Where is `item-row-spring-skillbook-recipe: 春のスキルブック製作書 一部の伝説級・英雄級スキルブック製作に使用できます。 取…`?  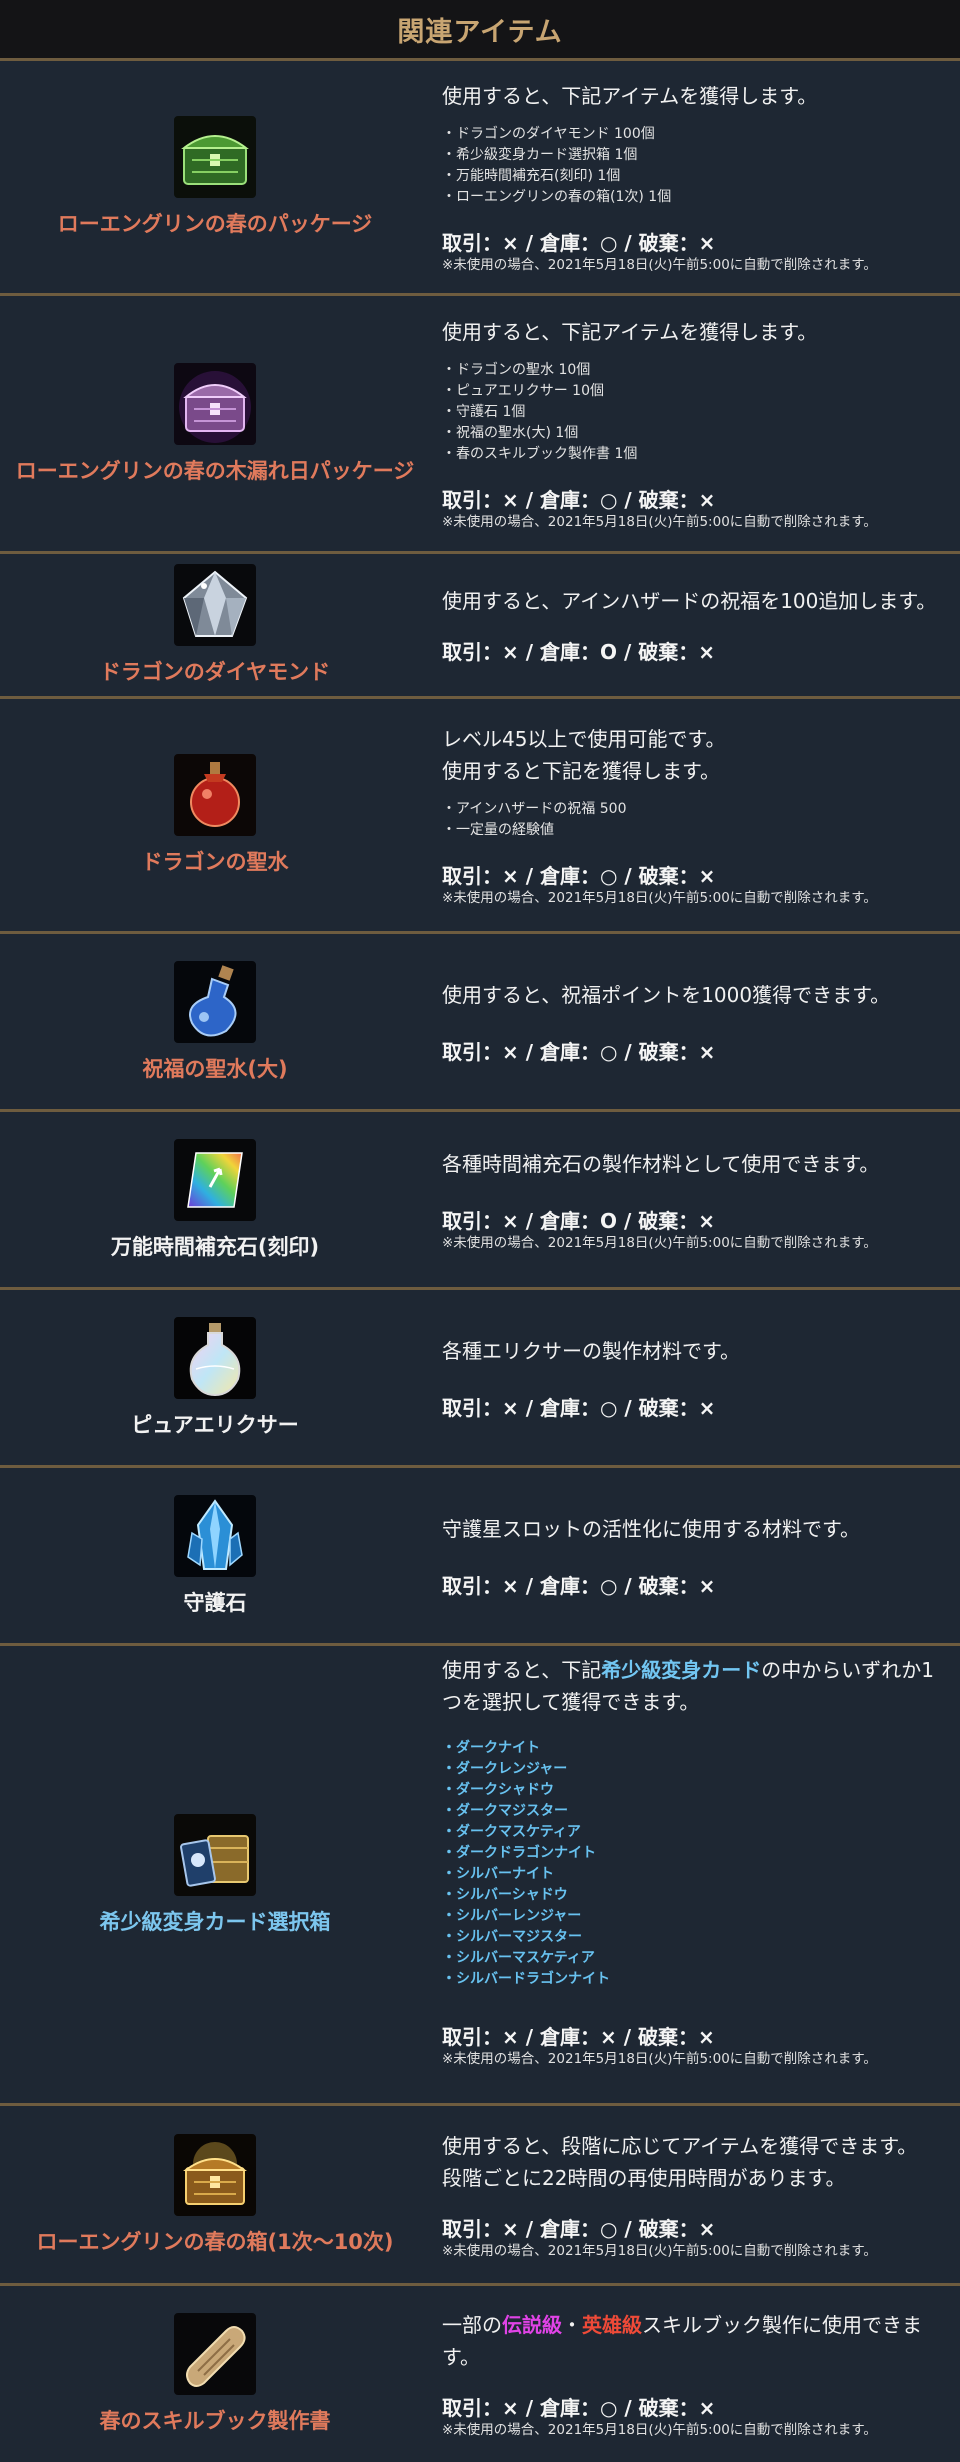
item-row-spring-skillbook-recipe: 春のスキルブック製作書 一部の伝説級・英雄級スキルブック製作に使用できます。 取… is located at coordinates (480, 2374).